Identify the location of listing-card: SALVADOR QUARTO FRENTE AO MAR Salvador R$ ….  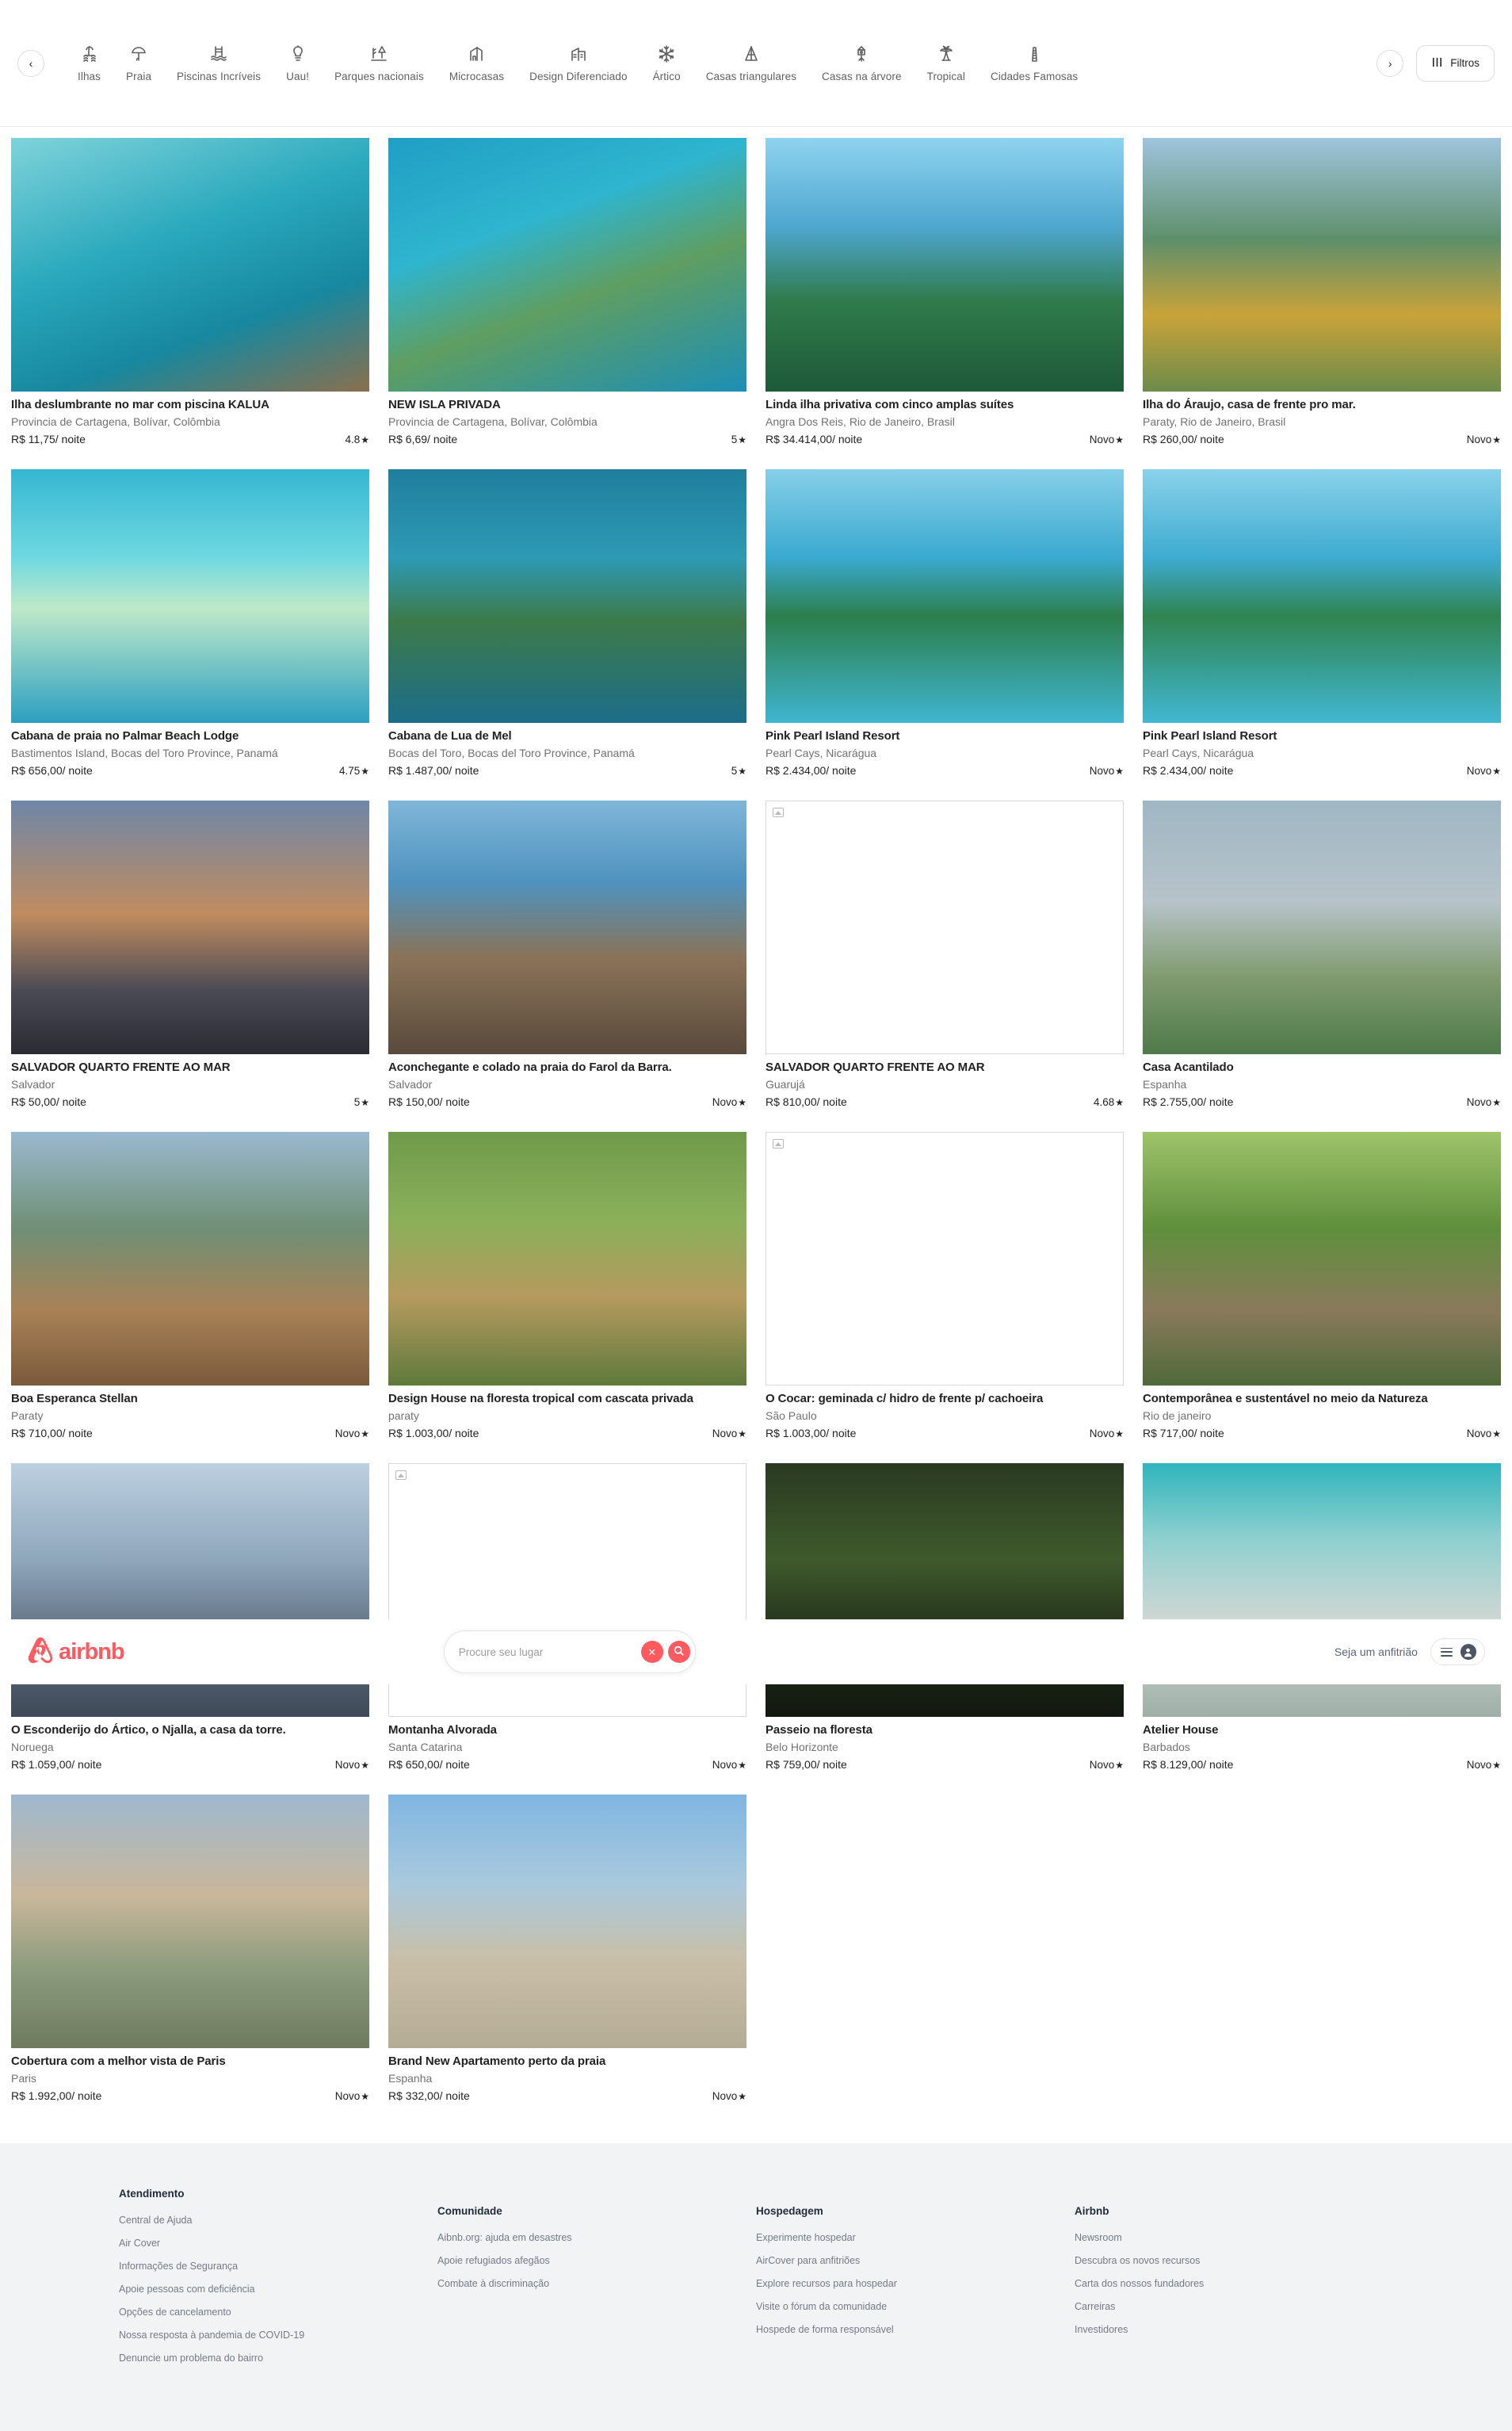
(190, 954).